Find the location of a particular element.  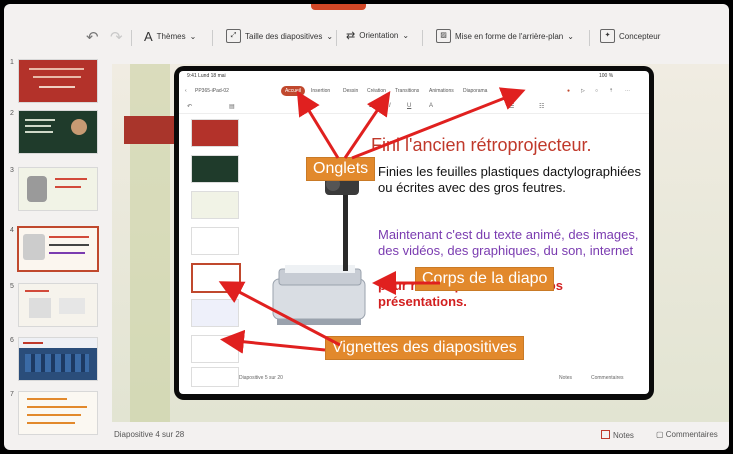

themes-label: Thèmes is located at coordinates (171, 36).